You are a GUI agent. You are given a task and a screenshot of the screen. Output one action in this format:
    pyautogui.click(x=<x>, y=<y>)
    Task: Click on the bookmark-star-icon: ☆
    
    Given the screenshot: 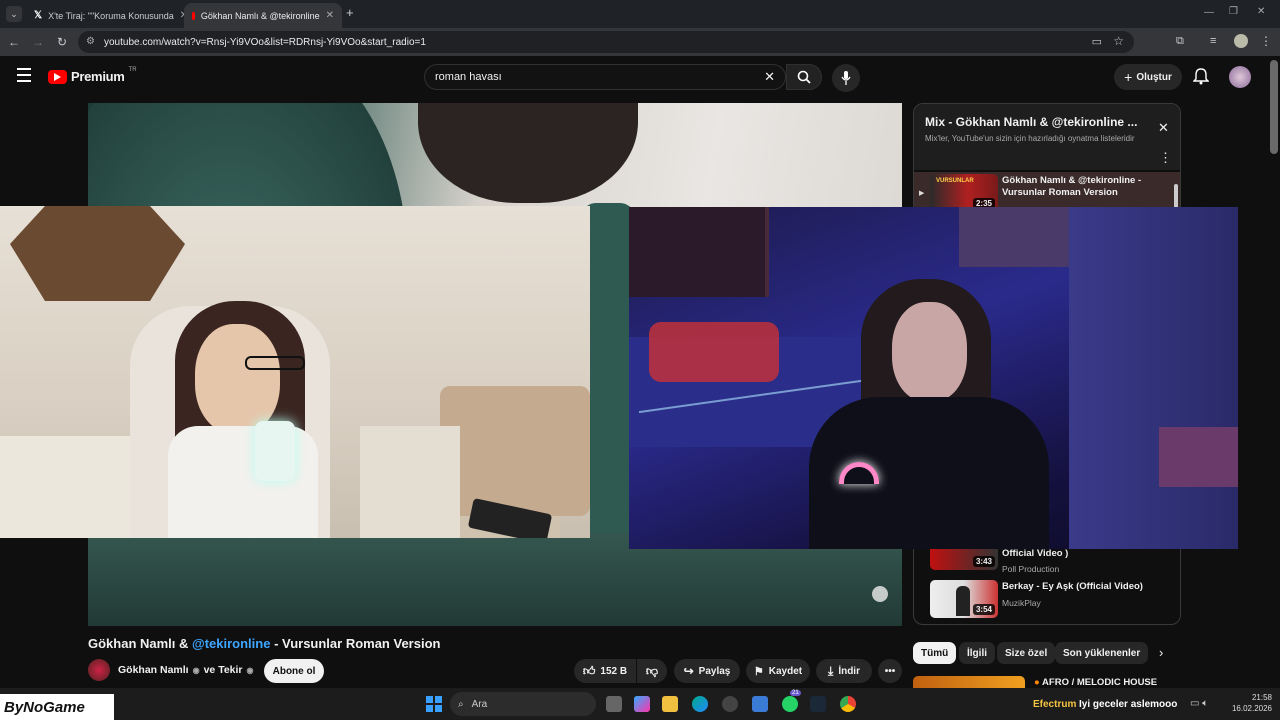 What is the action you would take?
    pyautogui.click(x=1118, y=41)
    